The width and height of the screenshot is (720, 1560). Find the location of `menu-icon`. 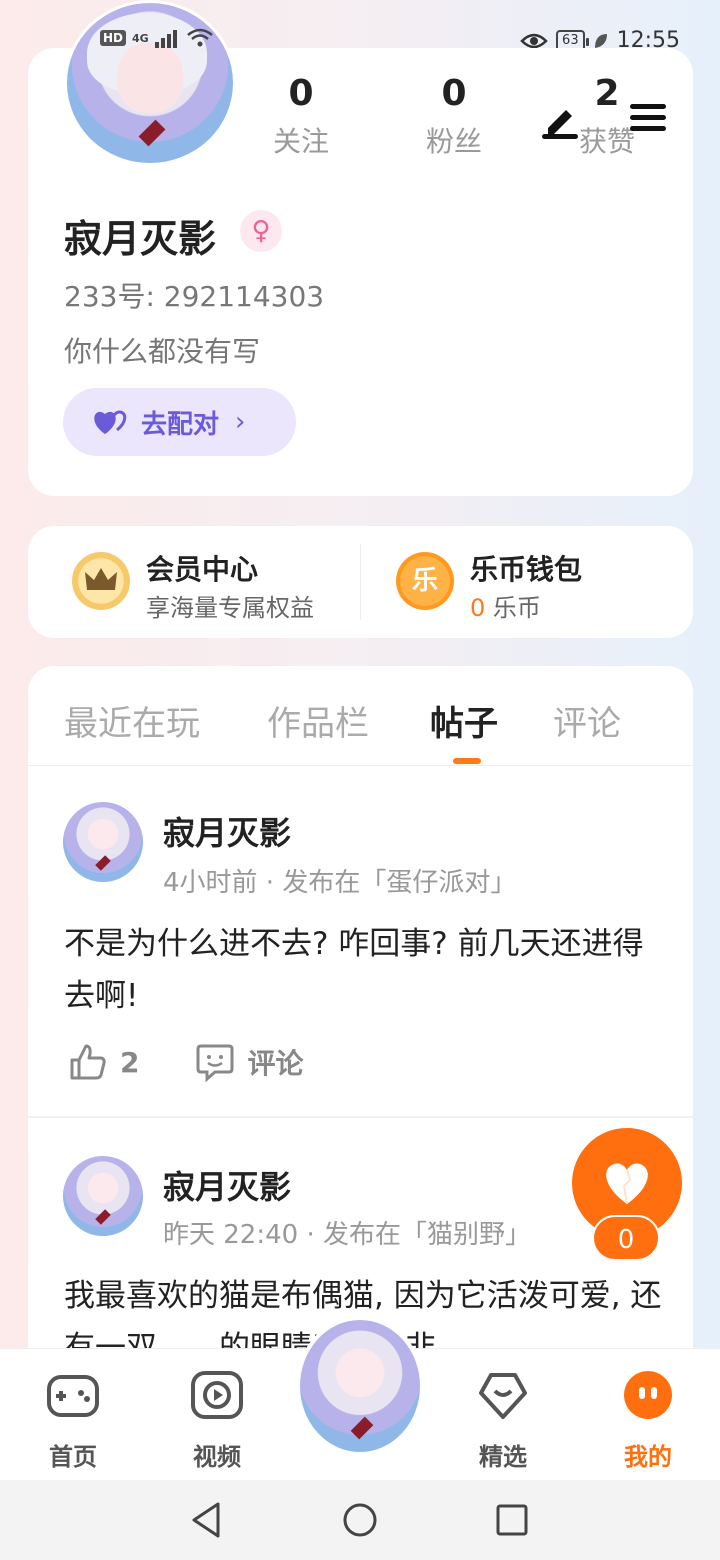

menu-icon is located at coordinates (648, 118).